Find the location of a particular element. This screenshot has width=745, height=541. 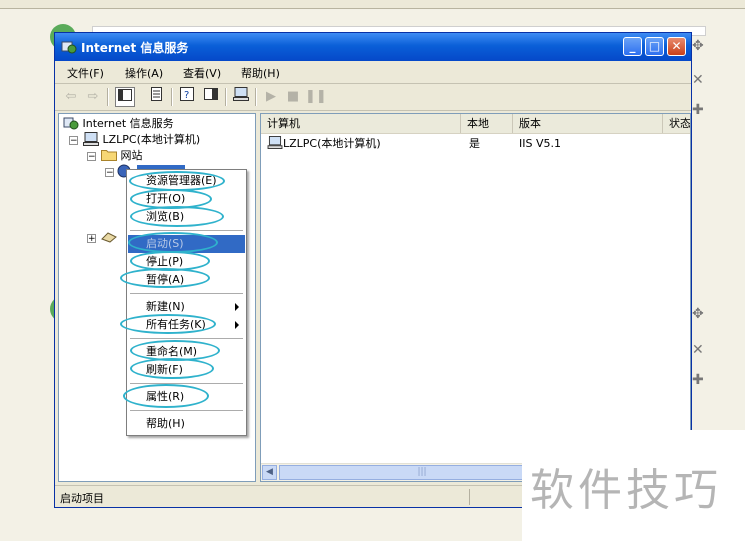

menu-item-open: 打开(O) is located at coordinates (186, 199).